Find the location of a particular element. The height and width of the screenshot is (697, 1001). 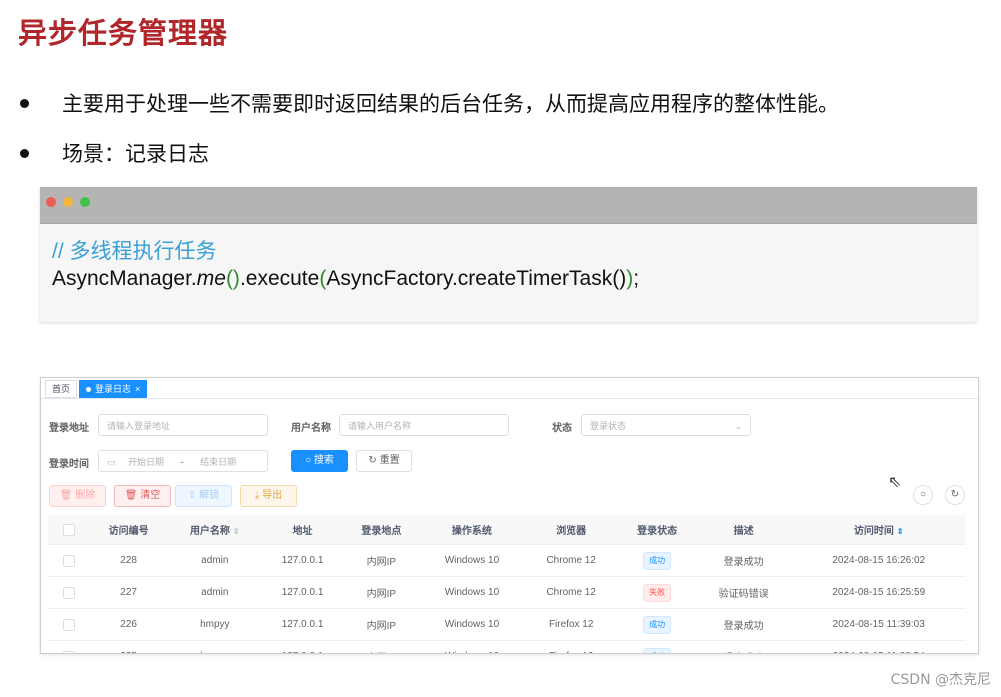

table-cell-time: 2024-08-15 11:38:54 is located at coordinates (878, 646).